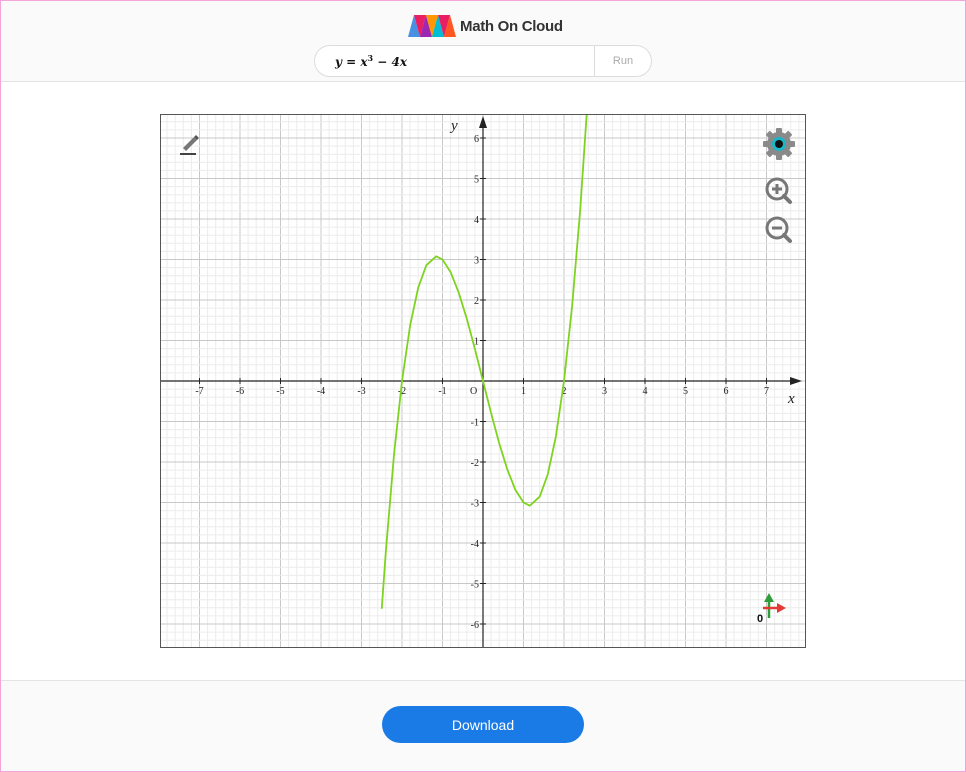 The height and width of the screenshot is (772, 966). What do you see at coordinates (475, 585) in the screenshot?
I see `y-tick-label: -5` at bounding box center [475, 585].